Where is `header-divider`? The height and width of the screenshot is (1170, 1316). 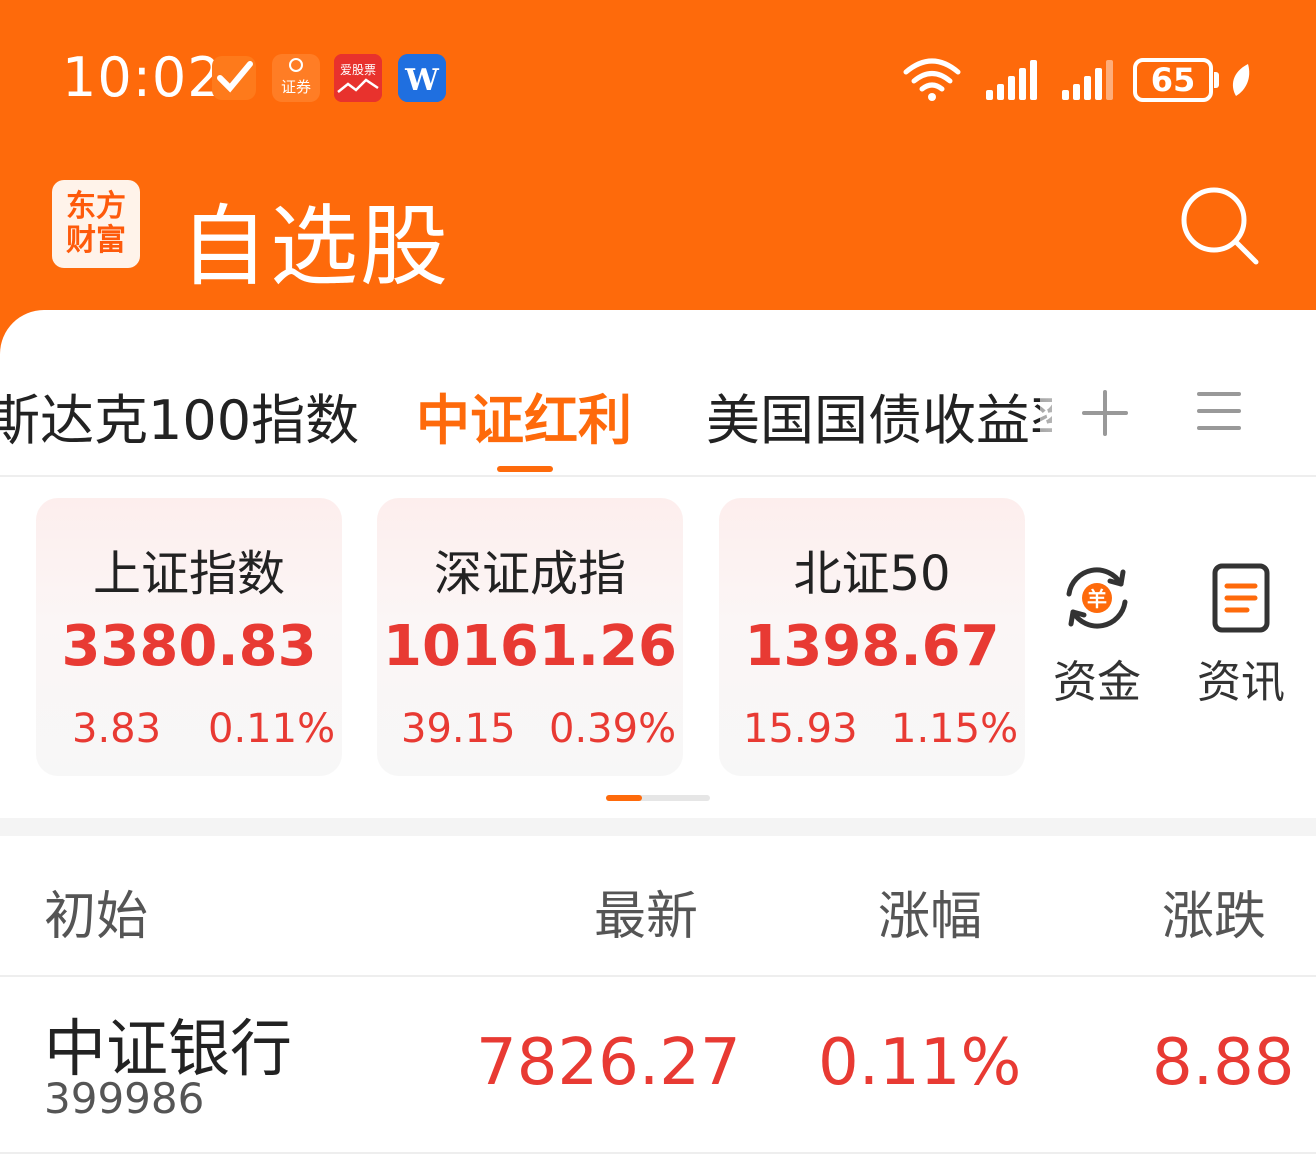
header-divider is located at coordinates (658, 976).